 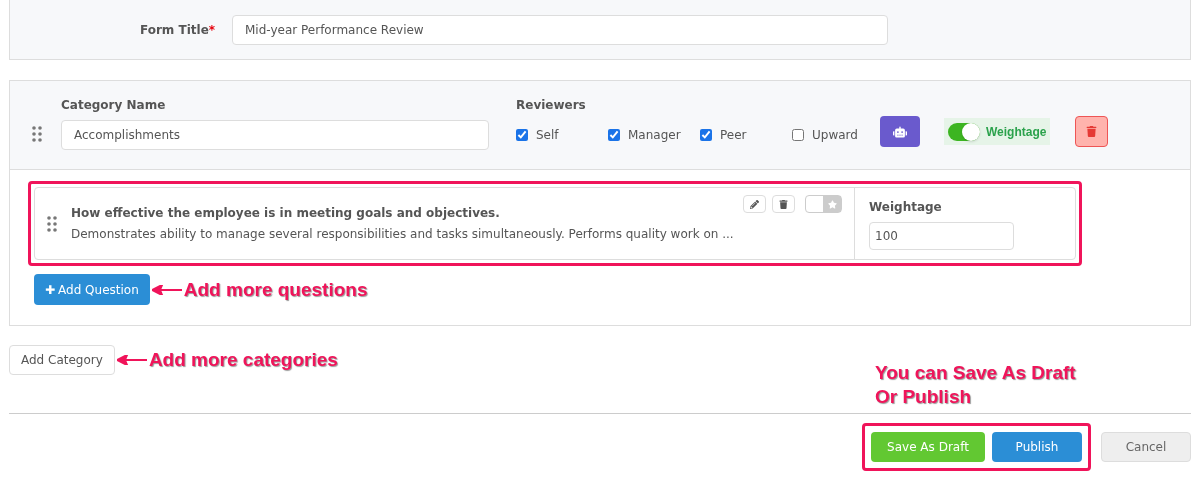 What do you see at coordinates (1037, 446) in the screenshot?
I see `publish-button: Publish` at bounding box center [1037, 446].